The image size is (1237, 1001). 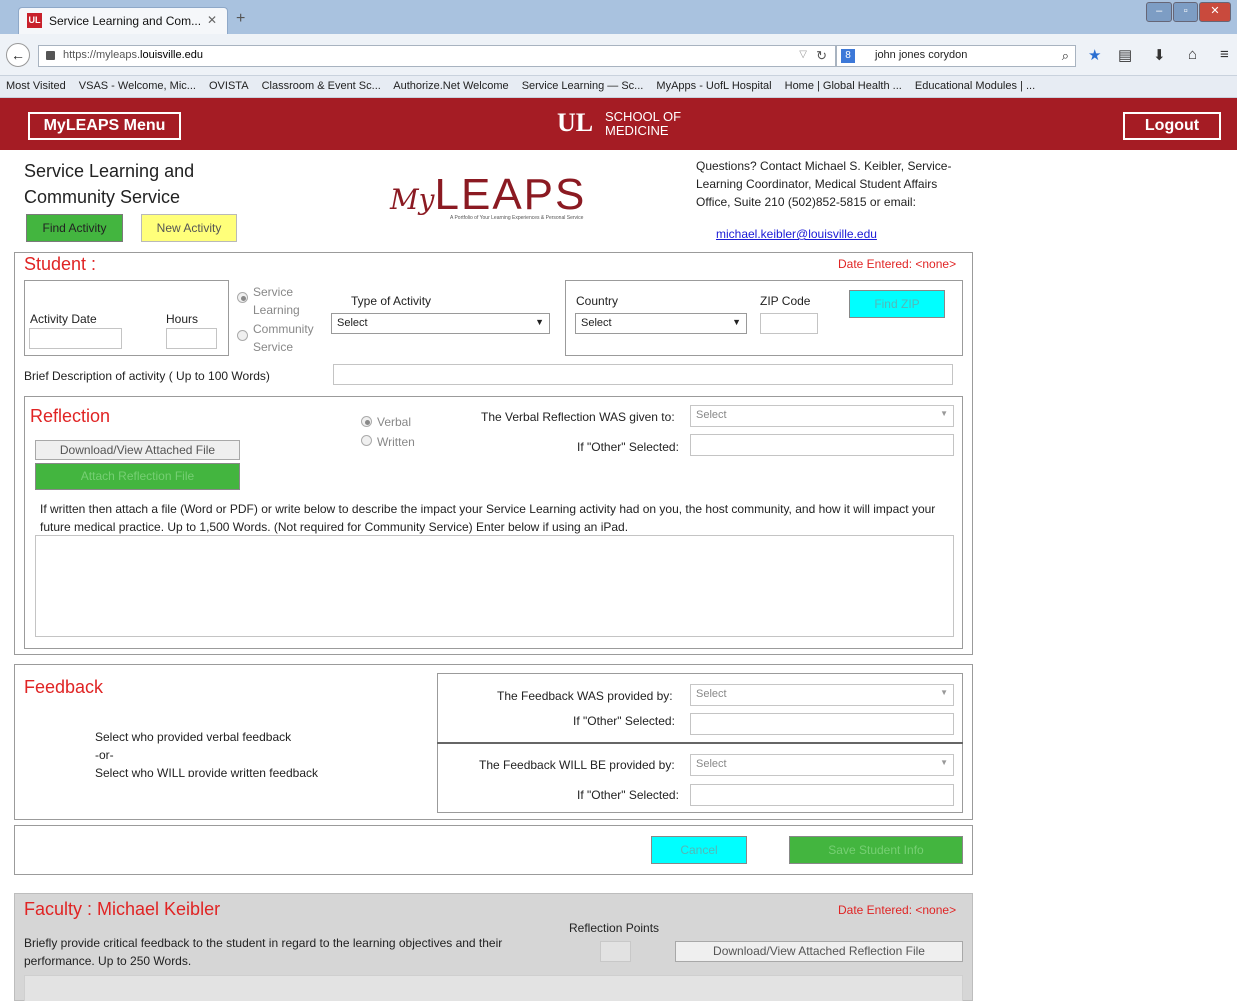 What do you see at coordinates (50, 55) in the screenshot?
I see `lock-icon` at bounding box center [50, 55].